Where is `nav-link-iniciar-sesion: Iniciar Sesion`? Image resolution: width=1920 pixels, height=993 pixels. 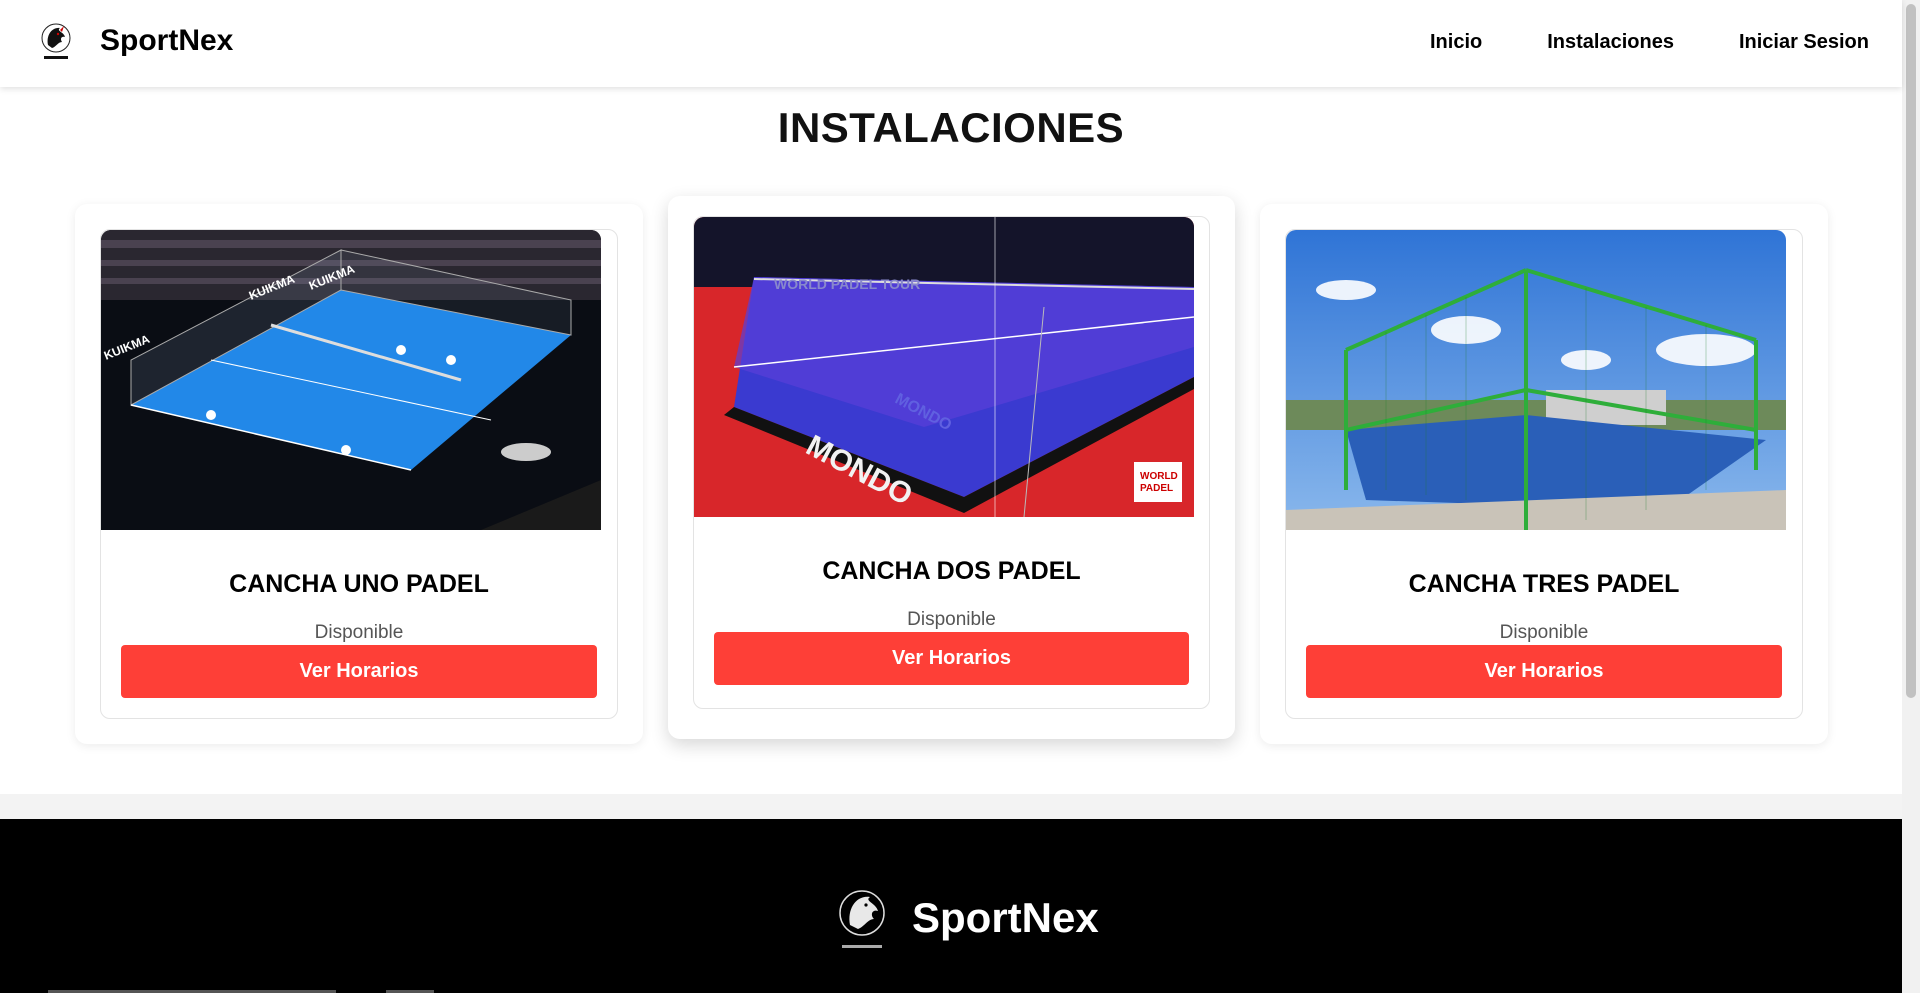
nav-link-iniciar-sesion: Iniciar Sesion is located at coordinates (1804, 42).